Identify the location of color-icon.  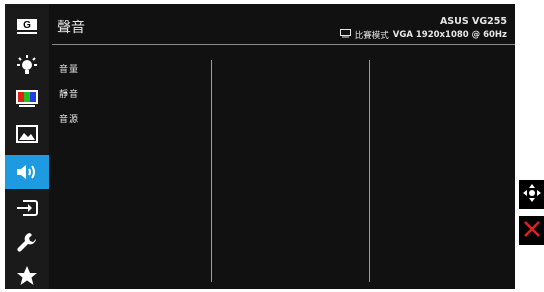
(27, 99).